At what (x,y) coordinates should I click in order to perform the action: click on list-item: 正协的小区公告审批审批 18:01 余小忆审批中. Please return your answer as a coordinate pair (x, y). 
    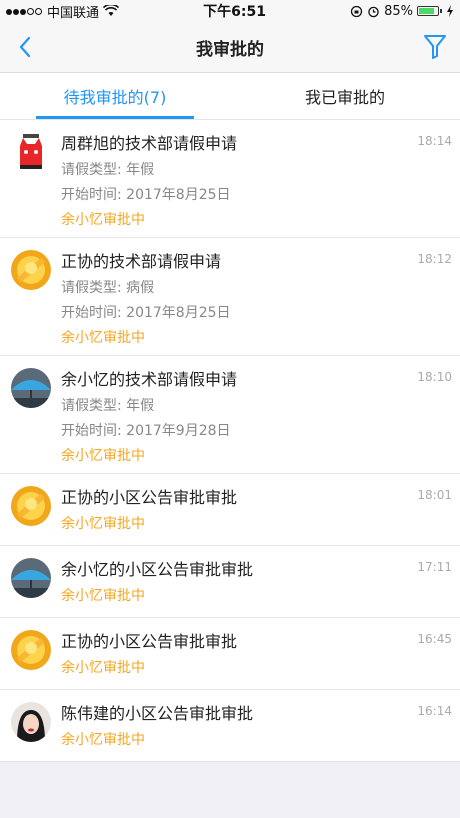
    Looking at the image, I should click on (230, 510).